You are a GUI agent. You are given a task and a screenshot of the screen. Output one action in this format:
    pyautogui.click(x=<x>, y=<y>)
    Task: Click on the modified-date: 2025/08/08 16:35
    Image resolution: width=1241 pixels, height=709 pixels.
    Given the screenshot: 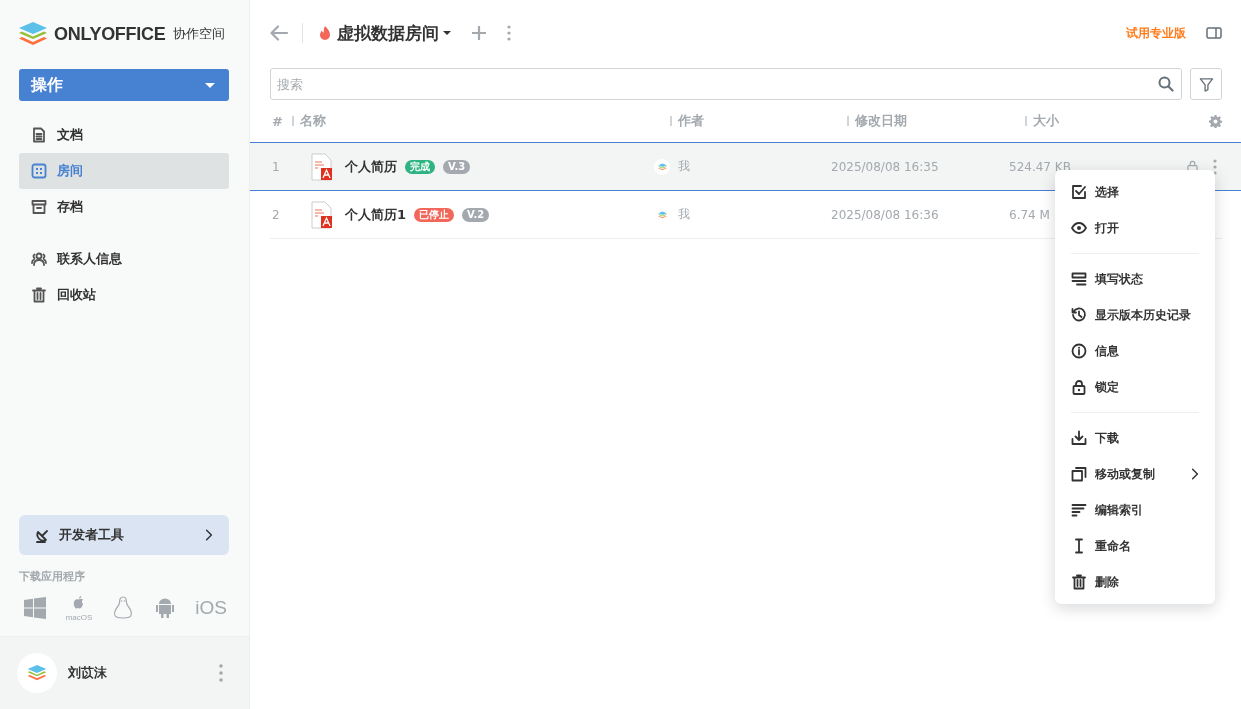 What is the action you would take?
    pyautogui.click(x=885, y=166)
    